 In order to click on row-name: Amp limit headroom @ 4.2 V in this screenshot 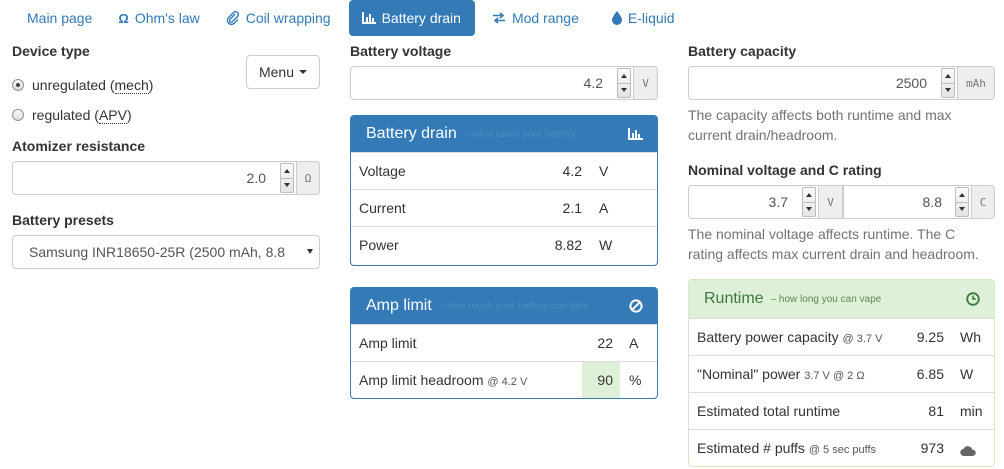, I will do `click(443, 380)`.